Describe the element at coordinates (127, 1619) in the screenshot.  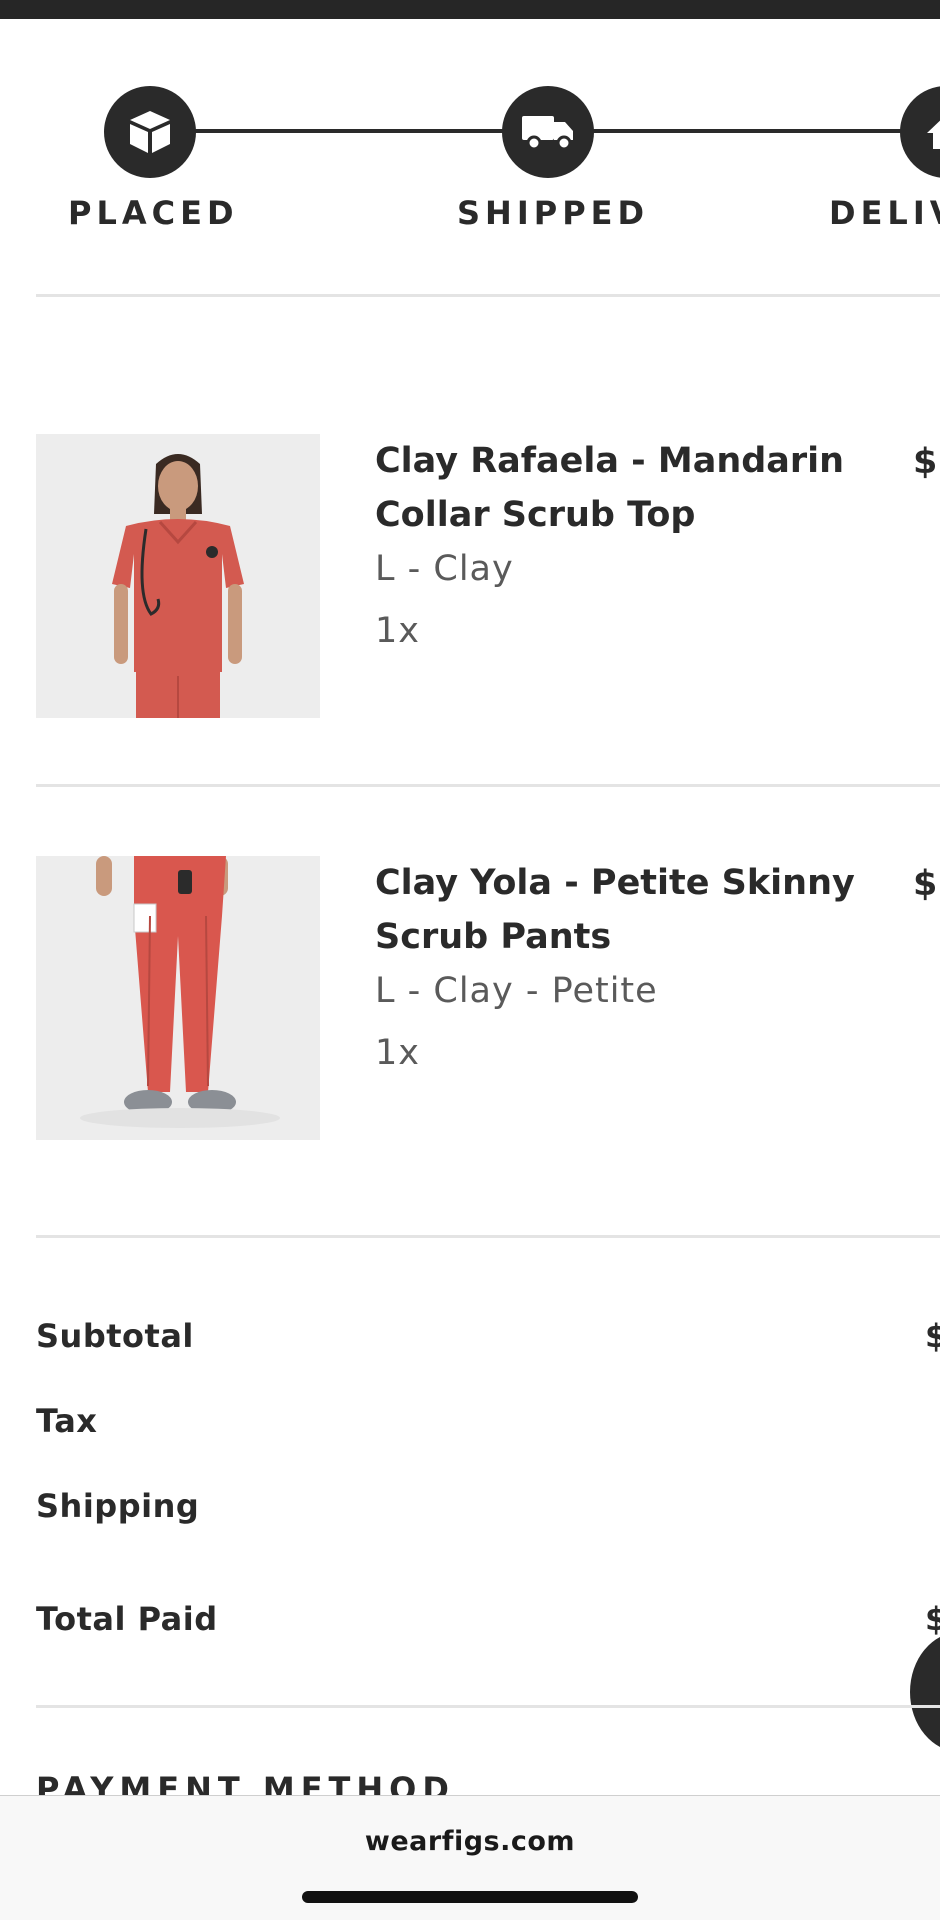
I see `total-paid-label: Total Paid` at that location.